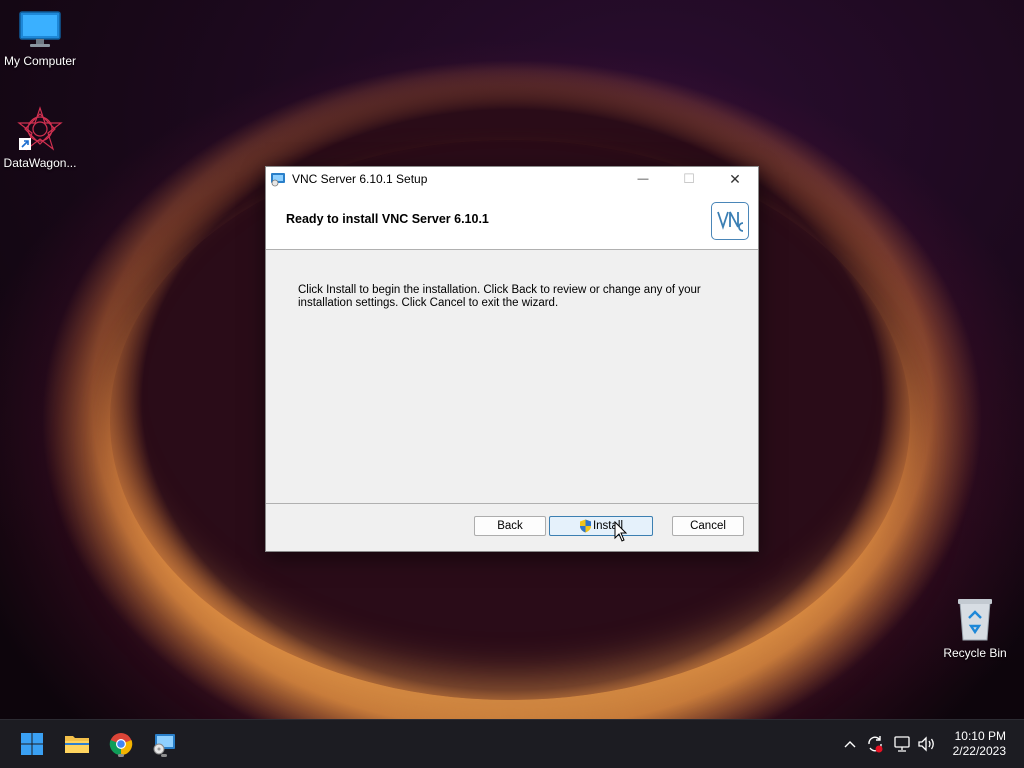 The height and width of the screenshot is (768, 1024). I want to click on tray-sync-status, so click(875, 744).